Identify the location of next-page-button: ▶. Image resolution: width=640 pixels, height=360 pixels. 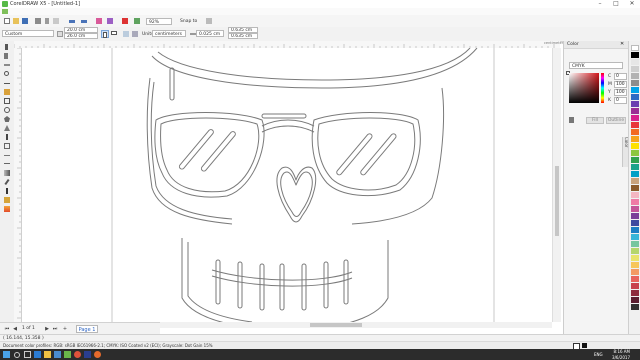
(47, 329).